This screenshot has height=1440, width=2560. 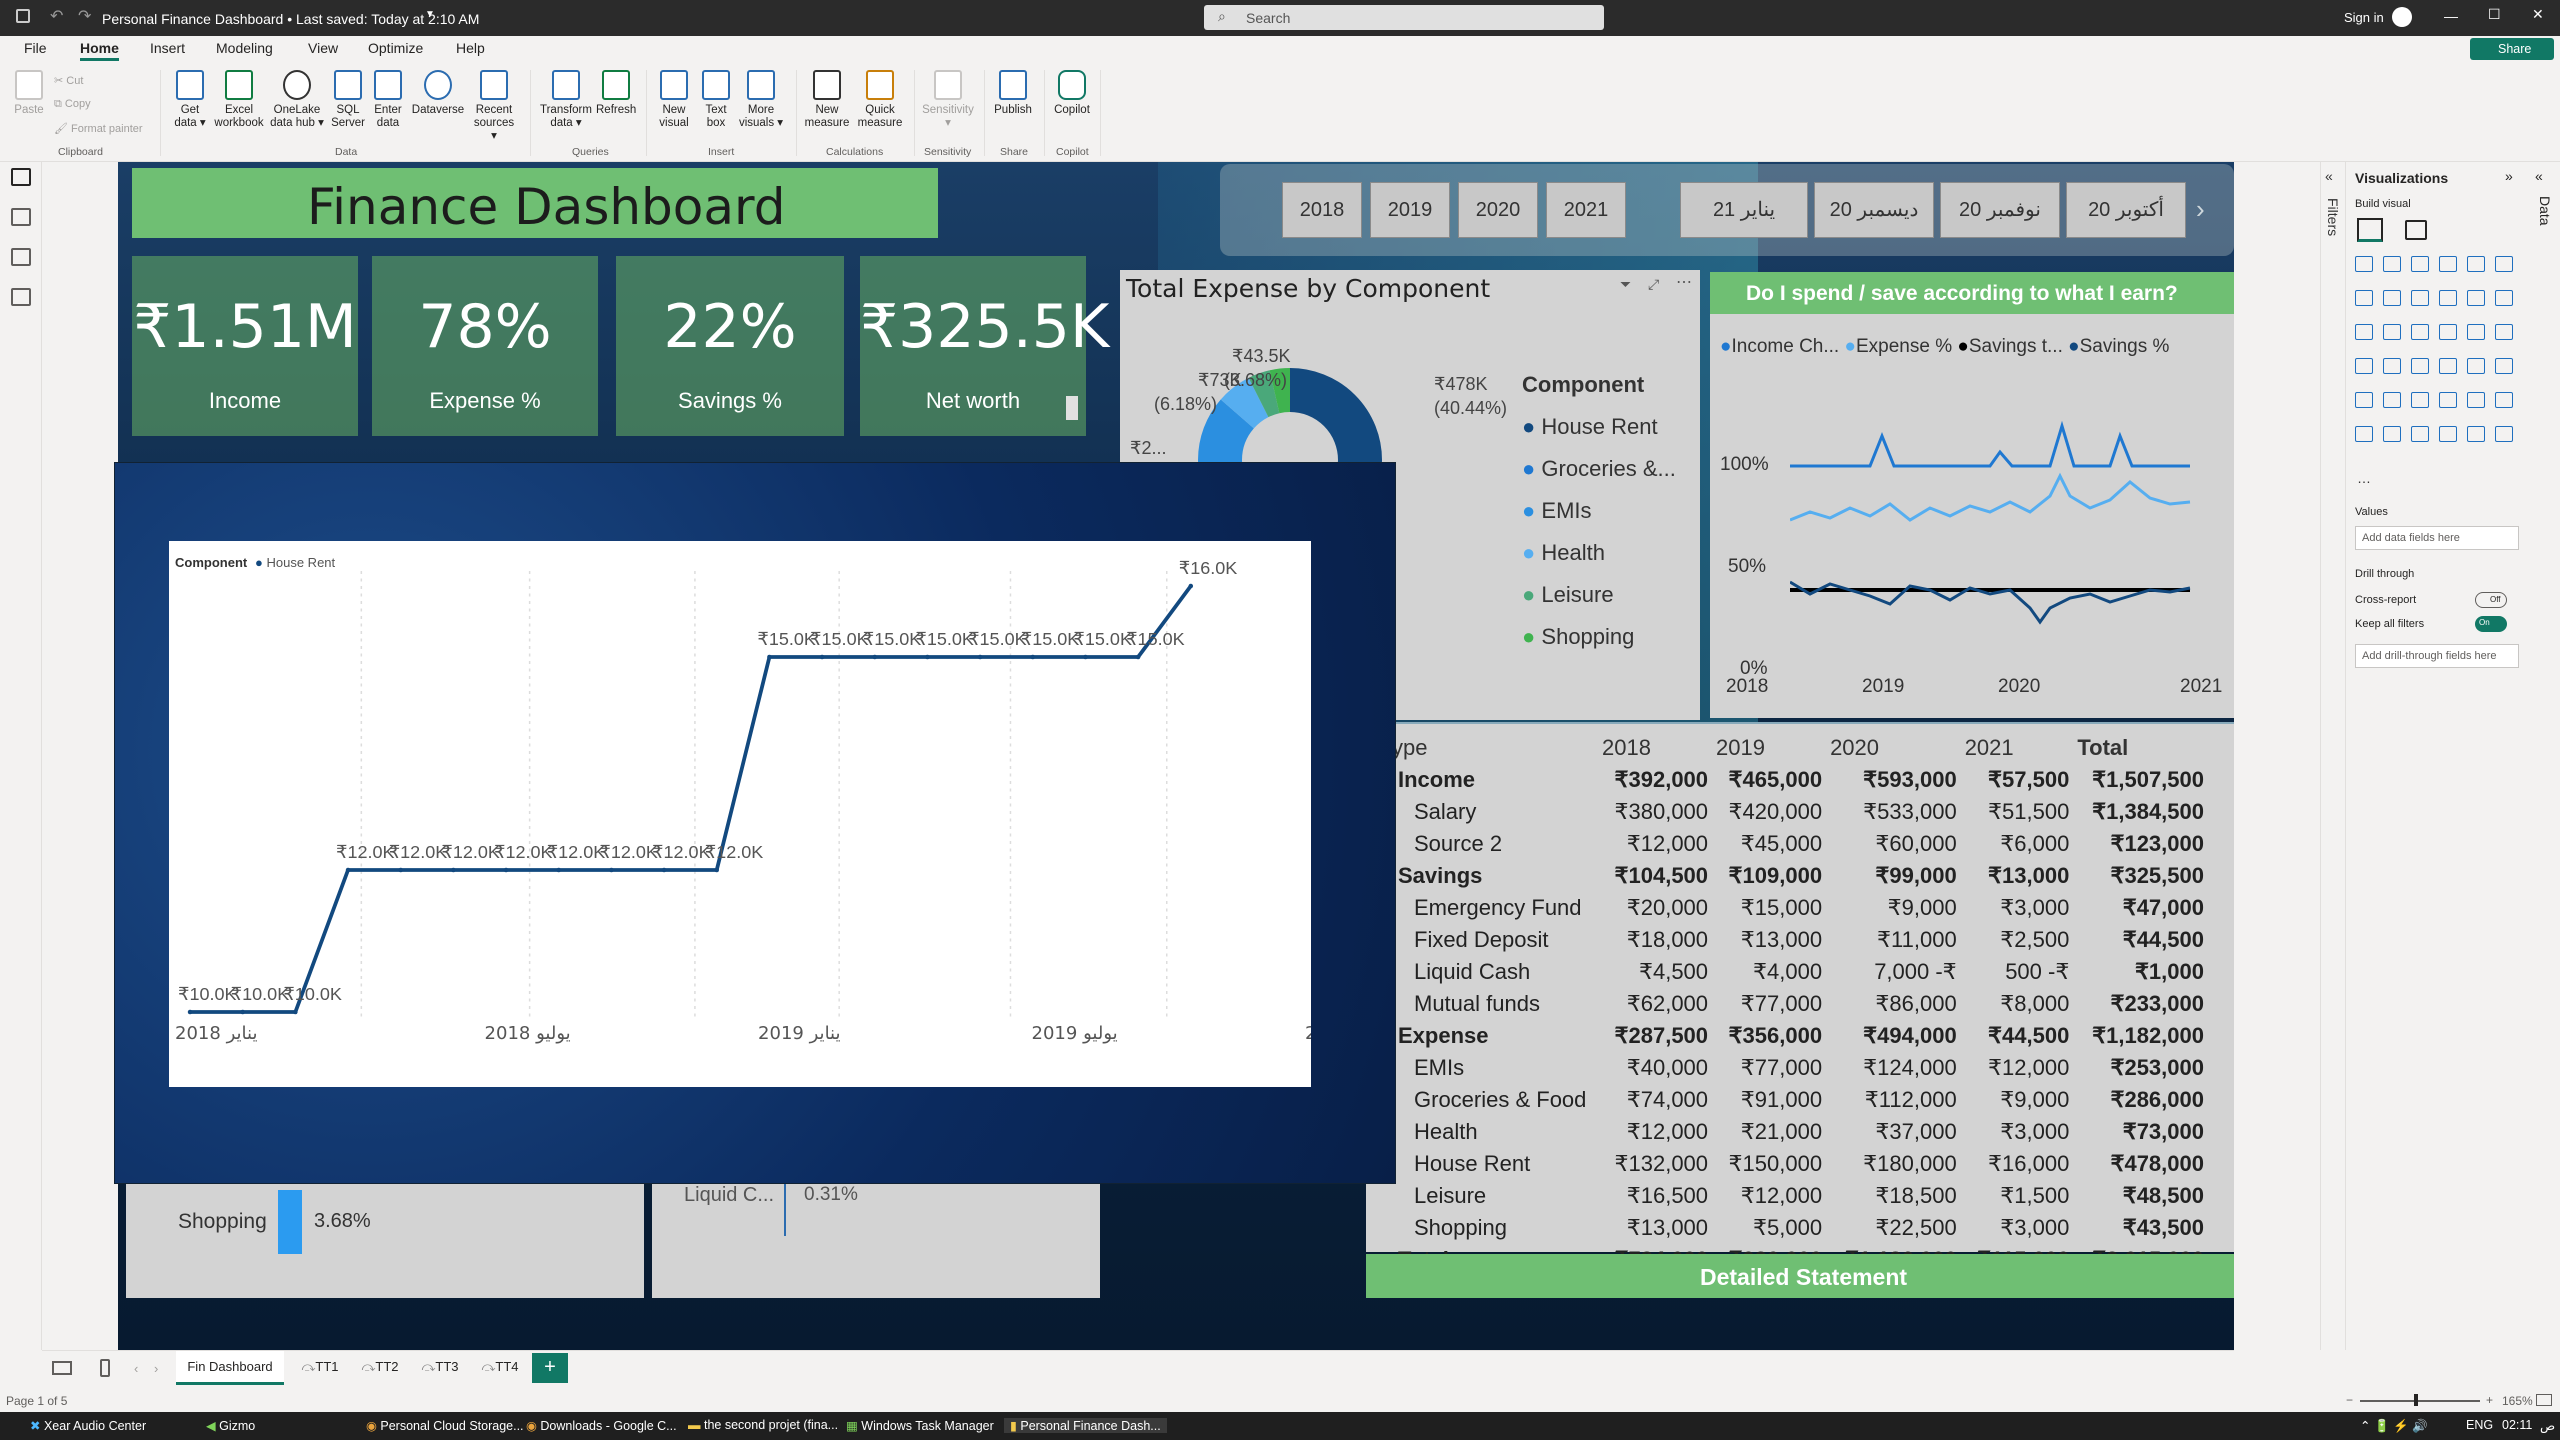 What do you see at coordinates (2349, 1400) in the screenshot?
I see `zoom-out-icon: −` at bounding box center [2349, 1400].